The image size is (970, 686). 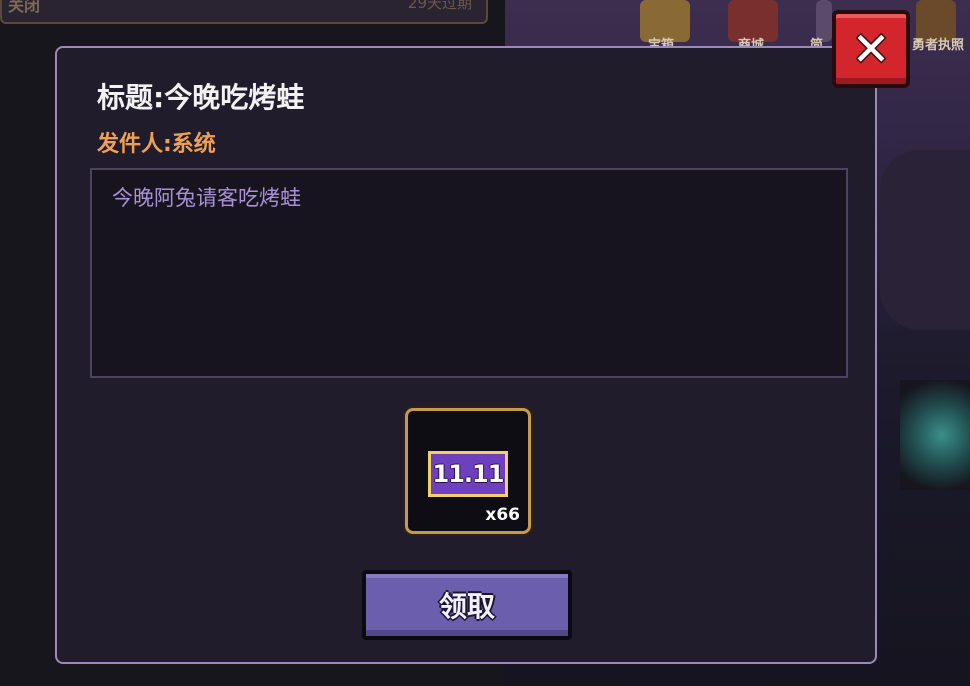 I want to click on close-icon: ✕, so click(x=871, y=49).